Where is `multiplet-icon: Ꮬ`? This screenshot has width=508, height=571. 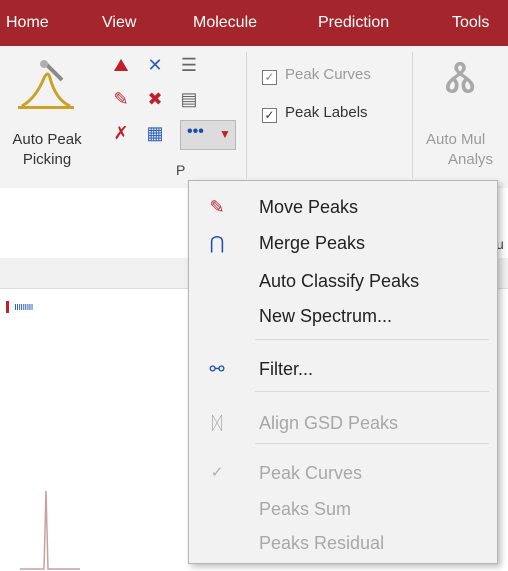 multiplet-icon: Ꮬ is located at coordinates (461, 79).